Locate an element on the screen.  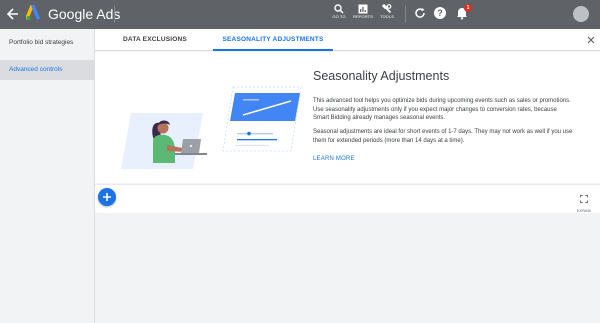
google-ads-logo is located at coordinates (33, 12).